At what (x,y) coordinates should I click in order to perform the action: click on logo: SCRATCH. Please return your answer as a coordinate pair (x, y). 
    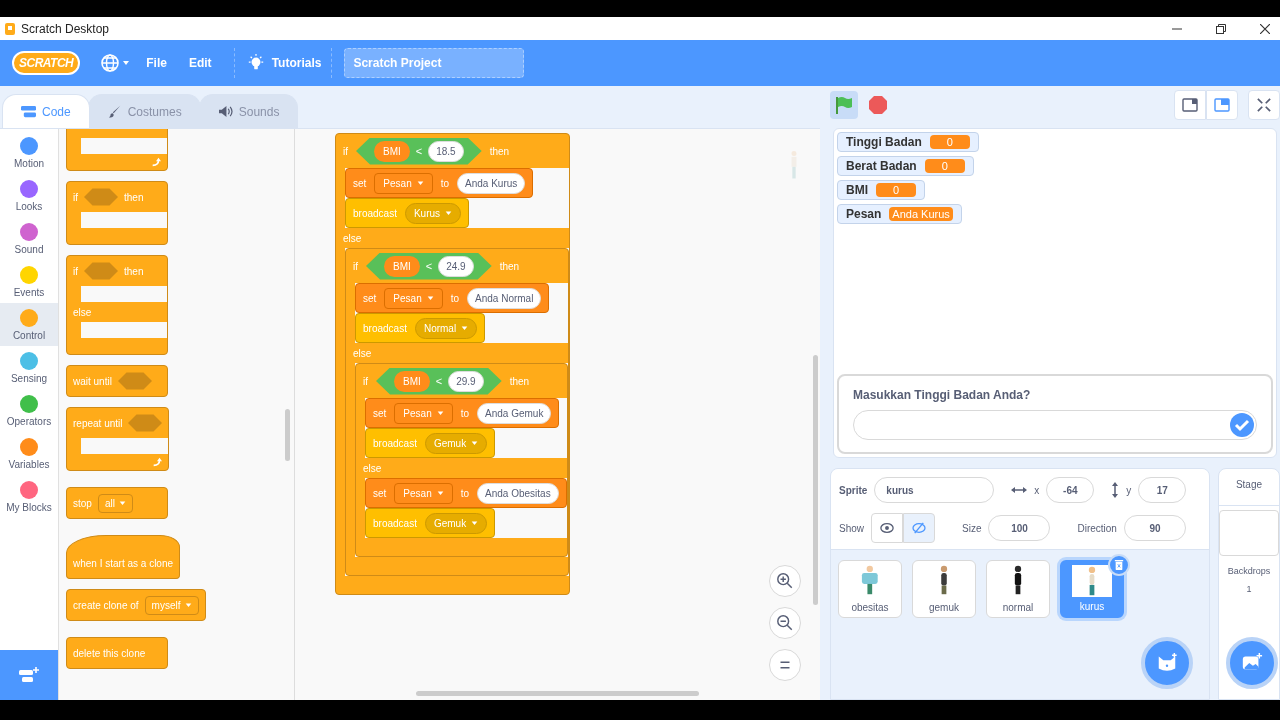
    Looking at the image, I should click on (46, 63).